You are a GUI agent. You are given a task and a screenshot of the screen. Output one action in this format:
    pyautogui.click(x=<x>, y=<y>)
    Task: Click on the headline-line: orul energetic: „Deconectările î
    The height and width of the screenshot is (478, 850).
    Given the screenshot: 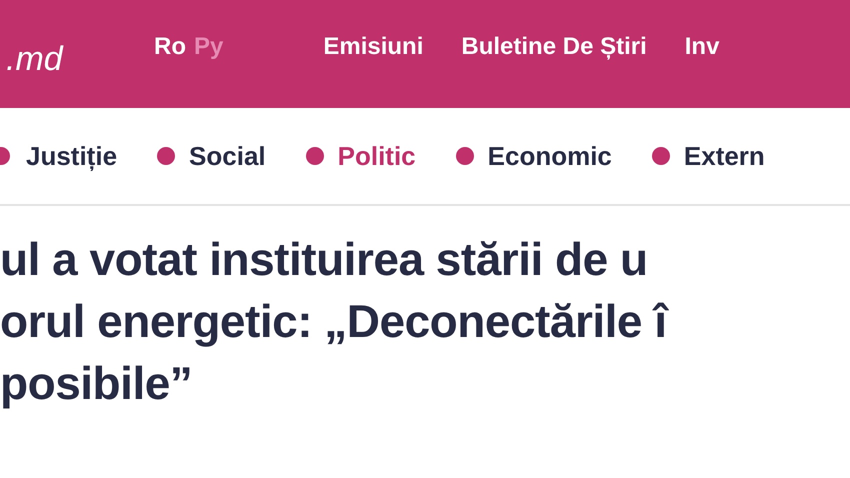 What is the action you would take?
    pyautogui.click(x=333, y=321)
    